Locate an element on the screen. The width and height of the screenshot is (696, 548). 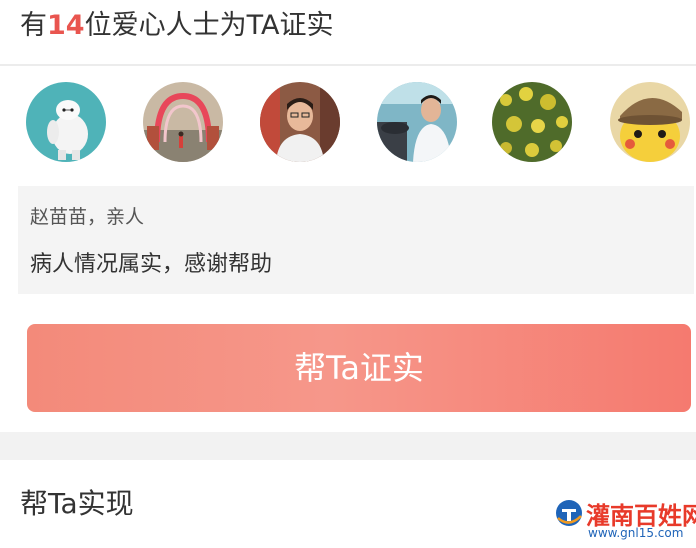
avatar-flowers is located at coordinates (532, 122).